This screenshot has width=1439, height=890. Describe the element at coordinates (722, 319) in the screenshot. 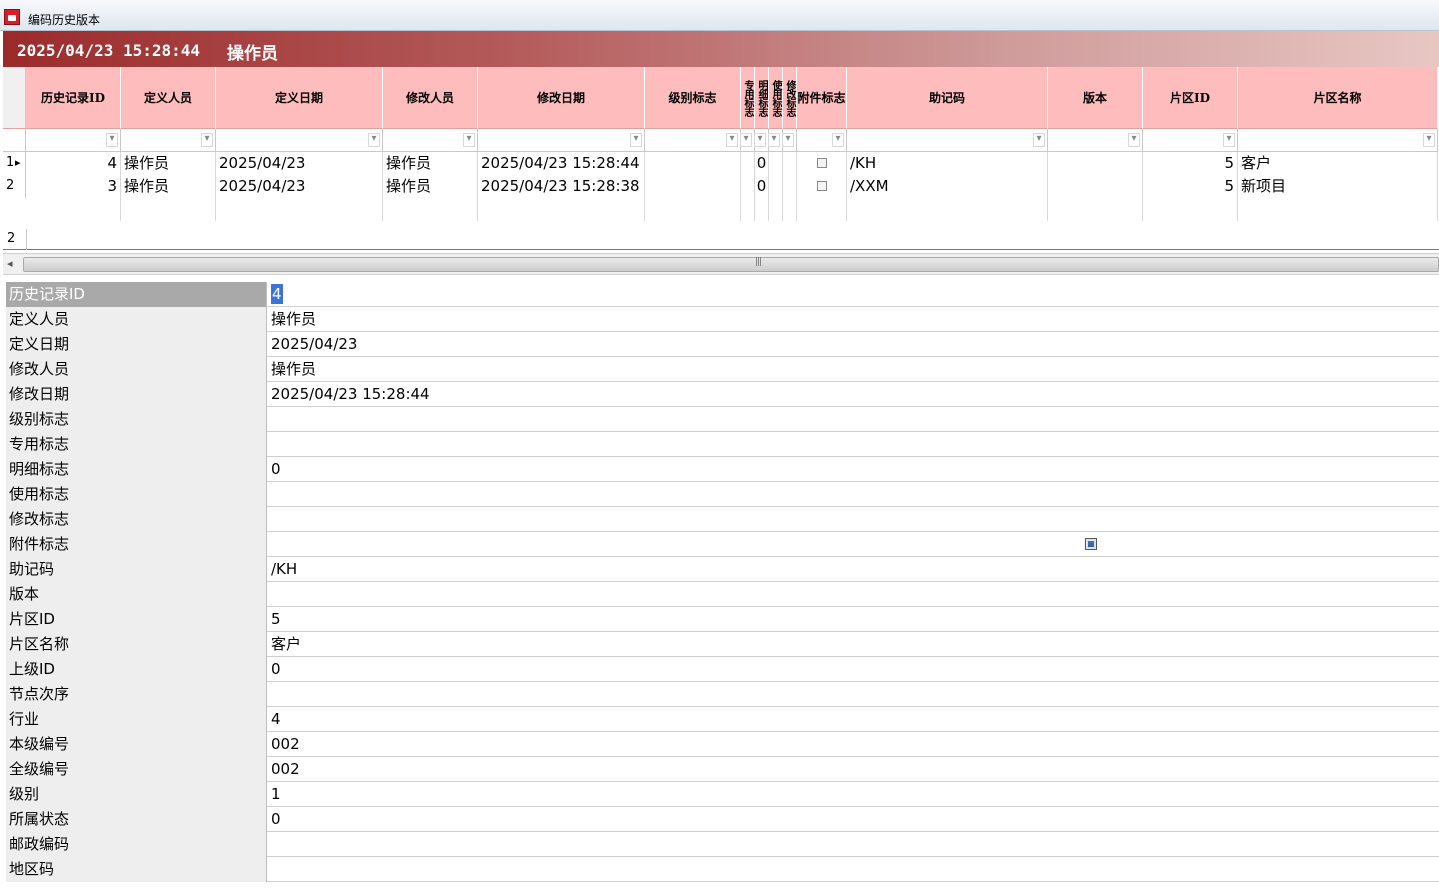

I see `detail-row: 定义人员 操作员` at that location.